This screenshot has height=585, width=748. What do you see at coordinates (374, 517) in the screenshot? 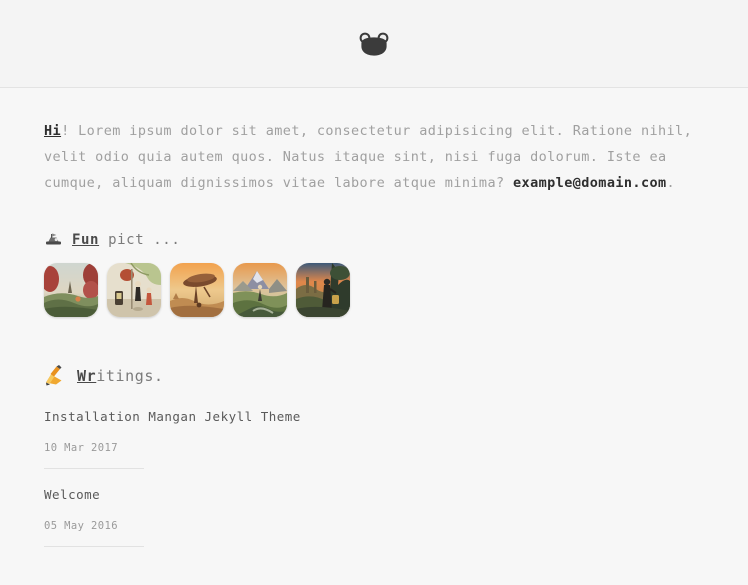
I see `post-list-item: Welcome 05 May 2016` at bounding box center [374, 517].